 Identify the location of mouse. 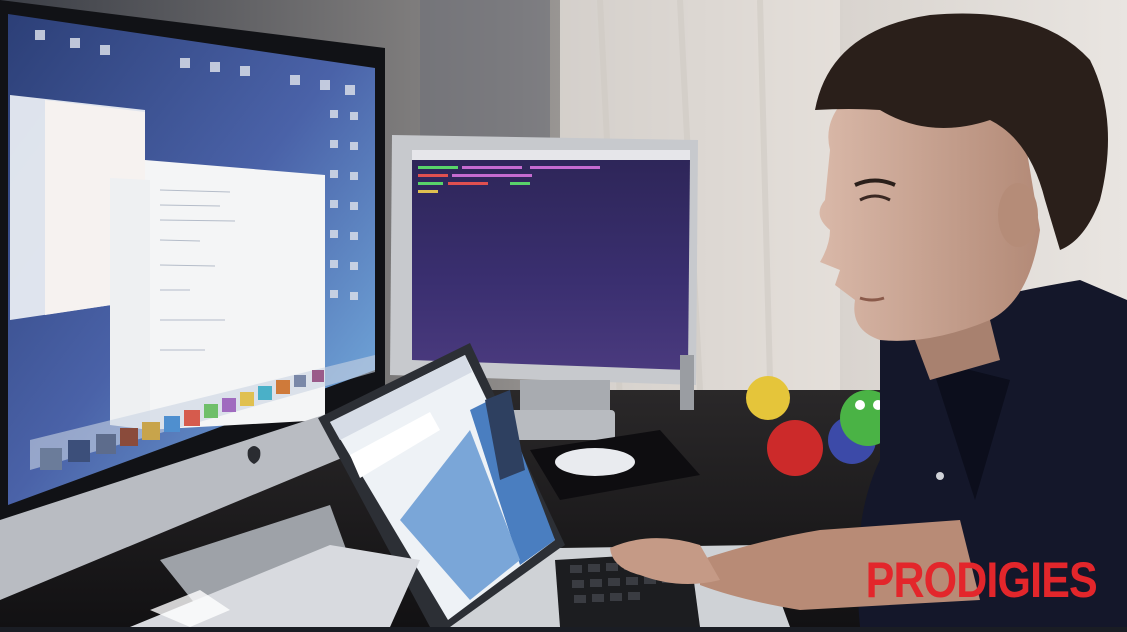
(595, 462).